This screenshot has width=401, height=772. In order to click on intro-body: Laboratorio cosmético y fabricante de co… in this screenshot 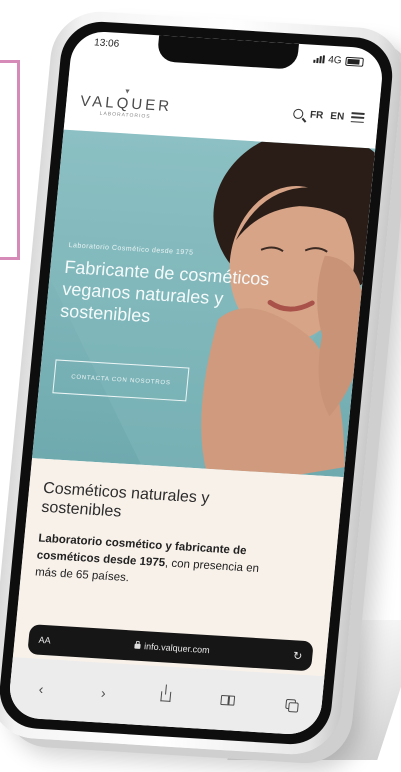, I will do `click(149, 563)`.